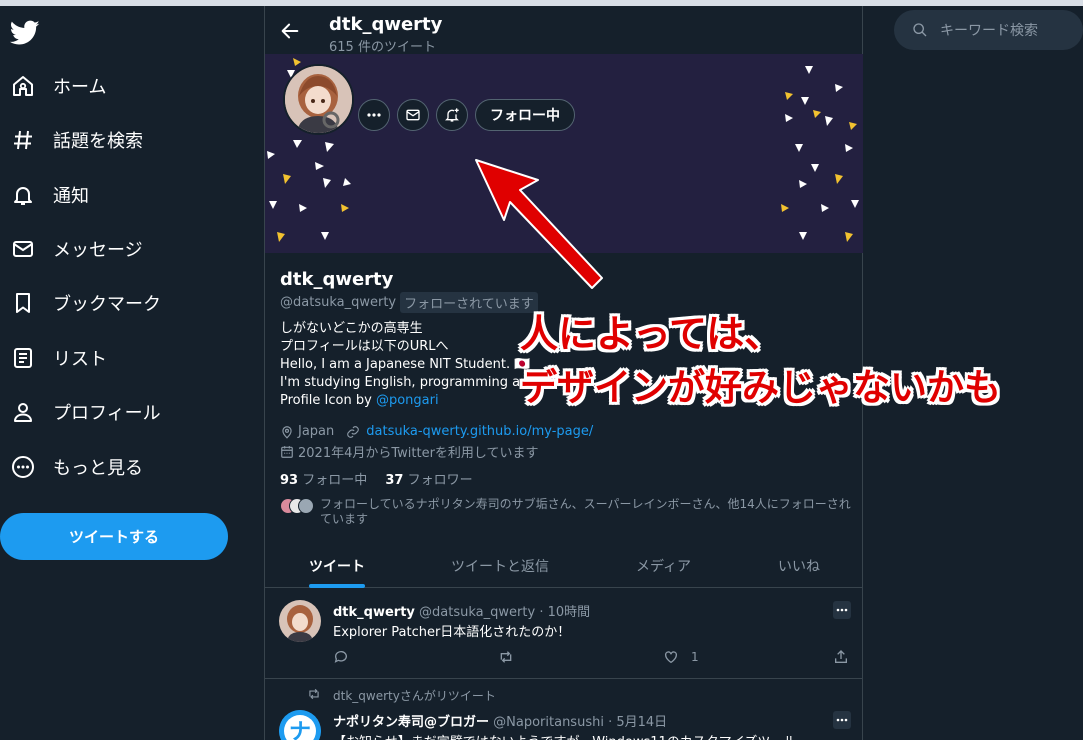 The width and height of the screenshot is (1083, 740). Describe the element at coordinates (125, 86) in the screenshot. I see `nav-home: ホーム` at that location.